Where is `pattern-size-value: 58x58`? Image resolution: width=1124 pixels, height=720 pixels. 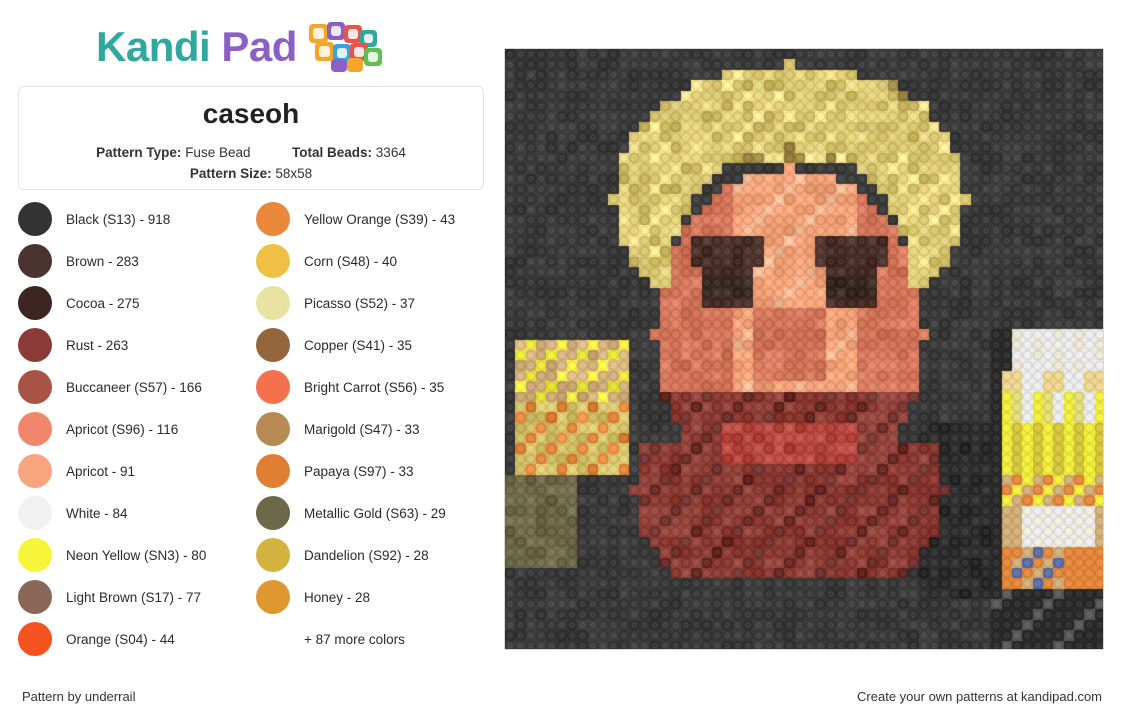
pattern-size-value: 58x58 is located at coordinates (294, 174).